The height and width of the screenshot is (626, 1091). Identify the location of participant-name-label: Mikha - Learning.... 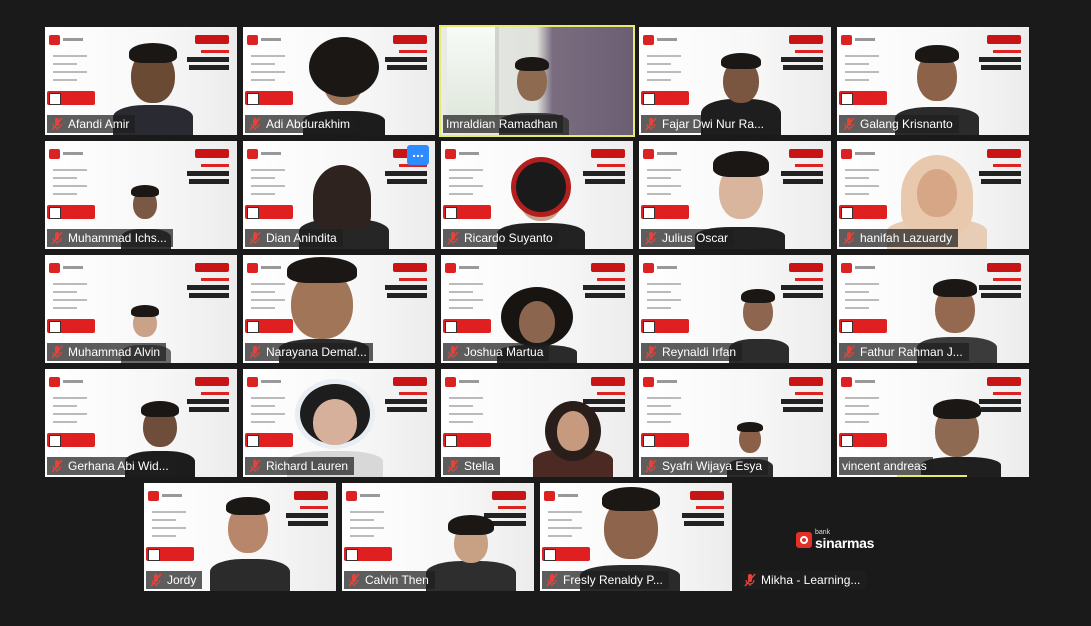
(803, 580).